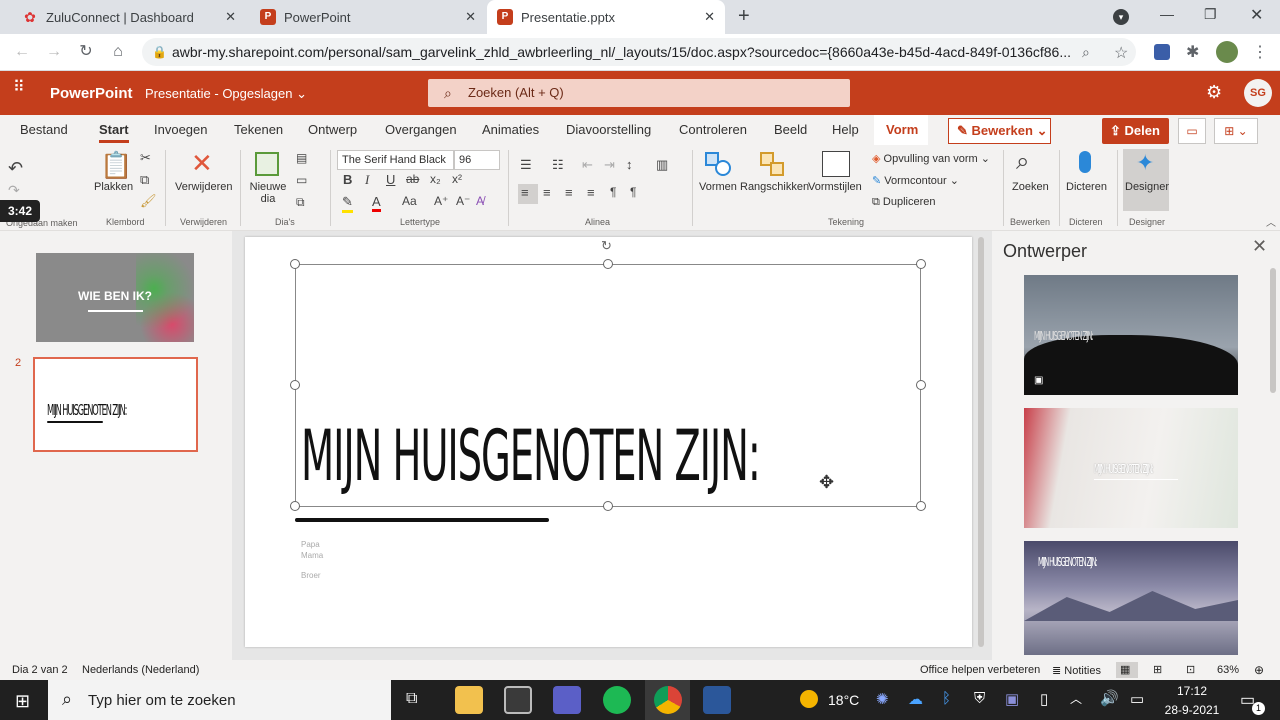  I want to click on arrange-label: Rangschikken, so click(774, 187).